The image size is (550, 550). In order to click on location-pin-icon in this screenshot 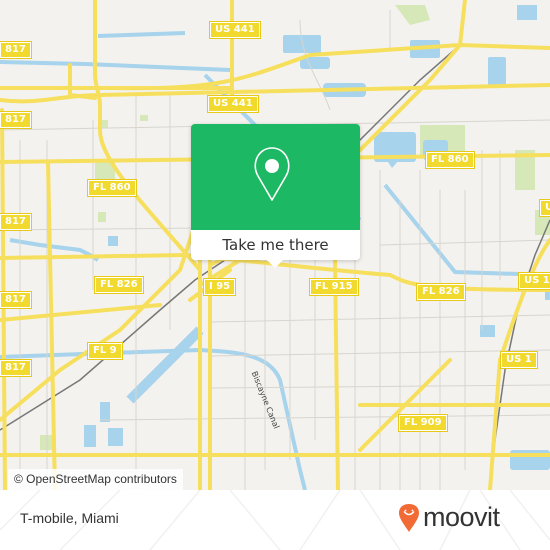, I will do `click(272, 174)`.